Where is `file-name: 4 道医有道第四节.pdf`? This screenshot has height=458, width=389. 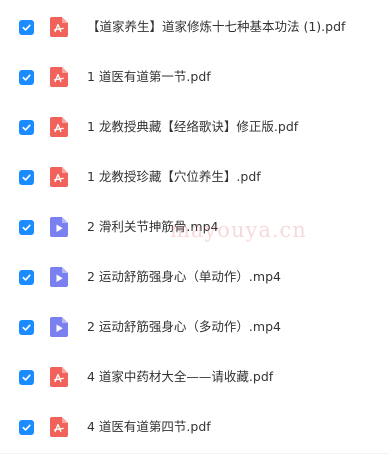 file-name: 4 道医有道第四节.pdf is located at coordinates (149, 427).